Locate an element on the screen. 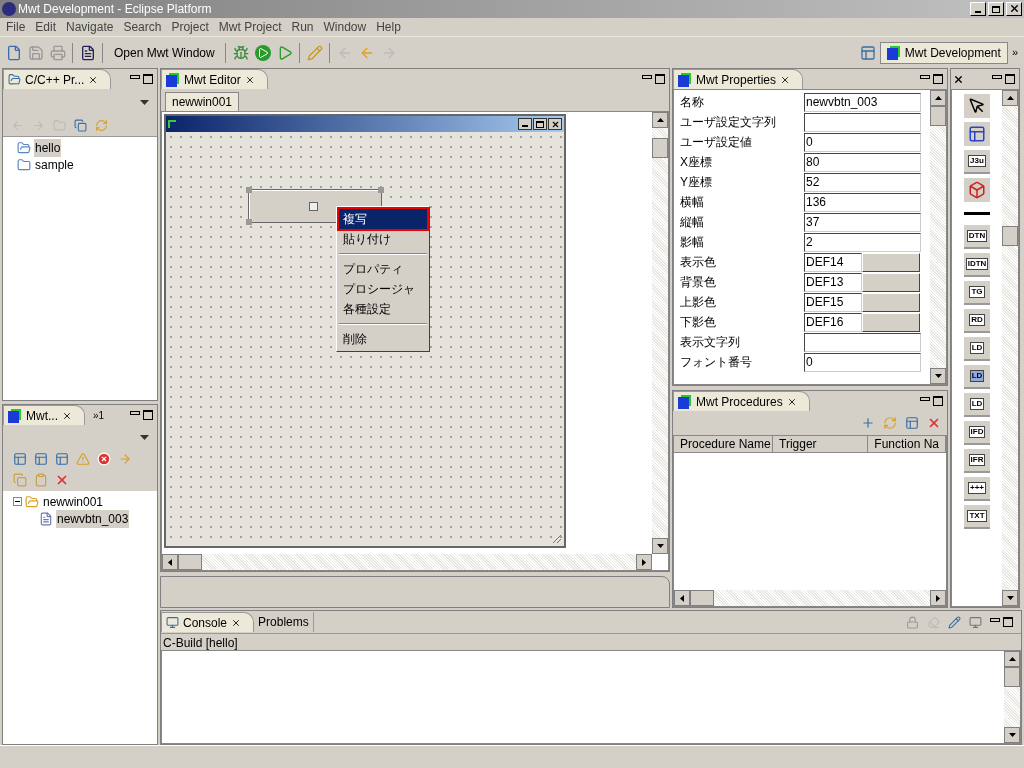  tree-item: newvbtn_003 is located at coordinates (93, 518).